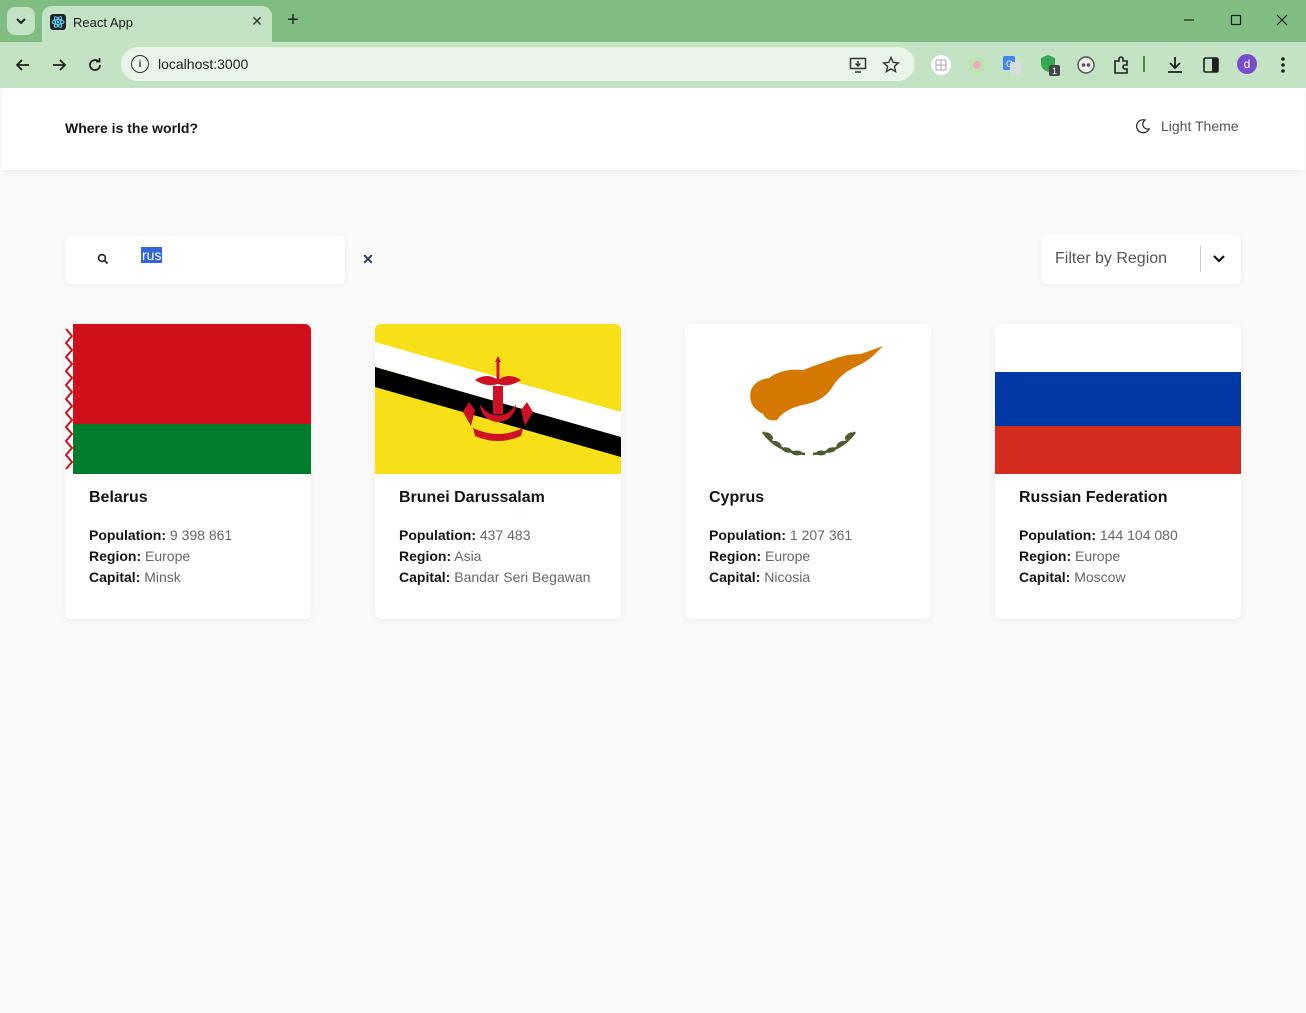  I want to click on capital-line: Capital: Bandar Seri Begawan, so click(495, 577).